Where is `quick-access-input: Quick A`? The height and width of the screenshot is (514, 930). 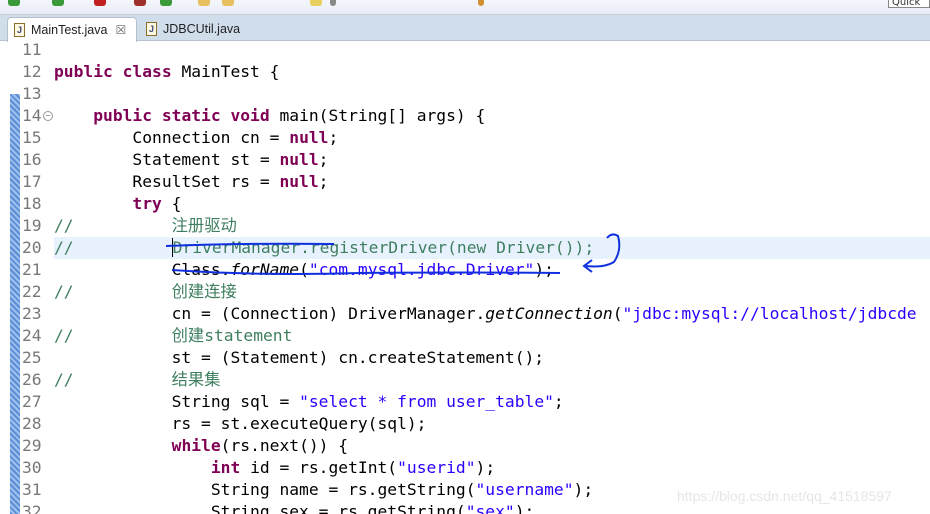 quick-access-input: Quick A is located at coordinates (909, 4).